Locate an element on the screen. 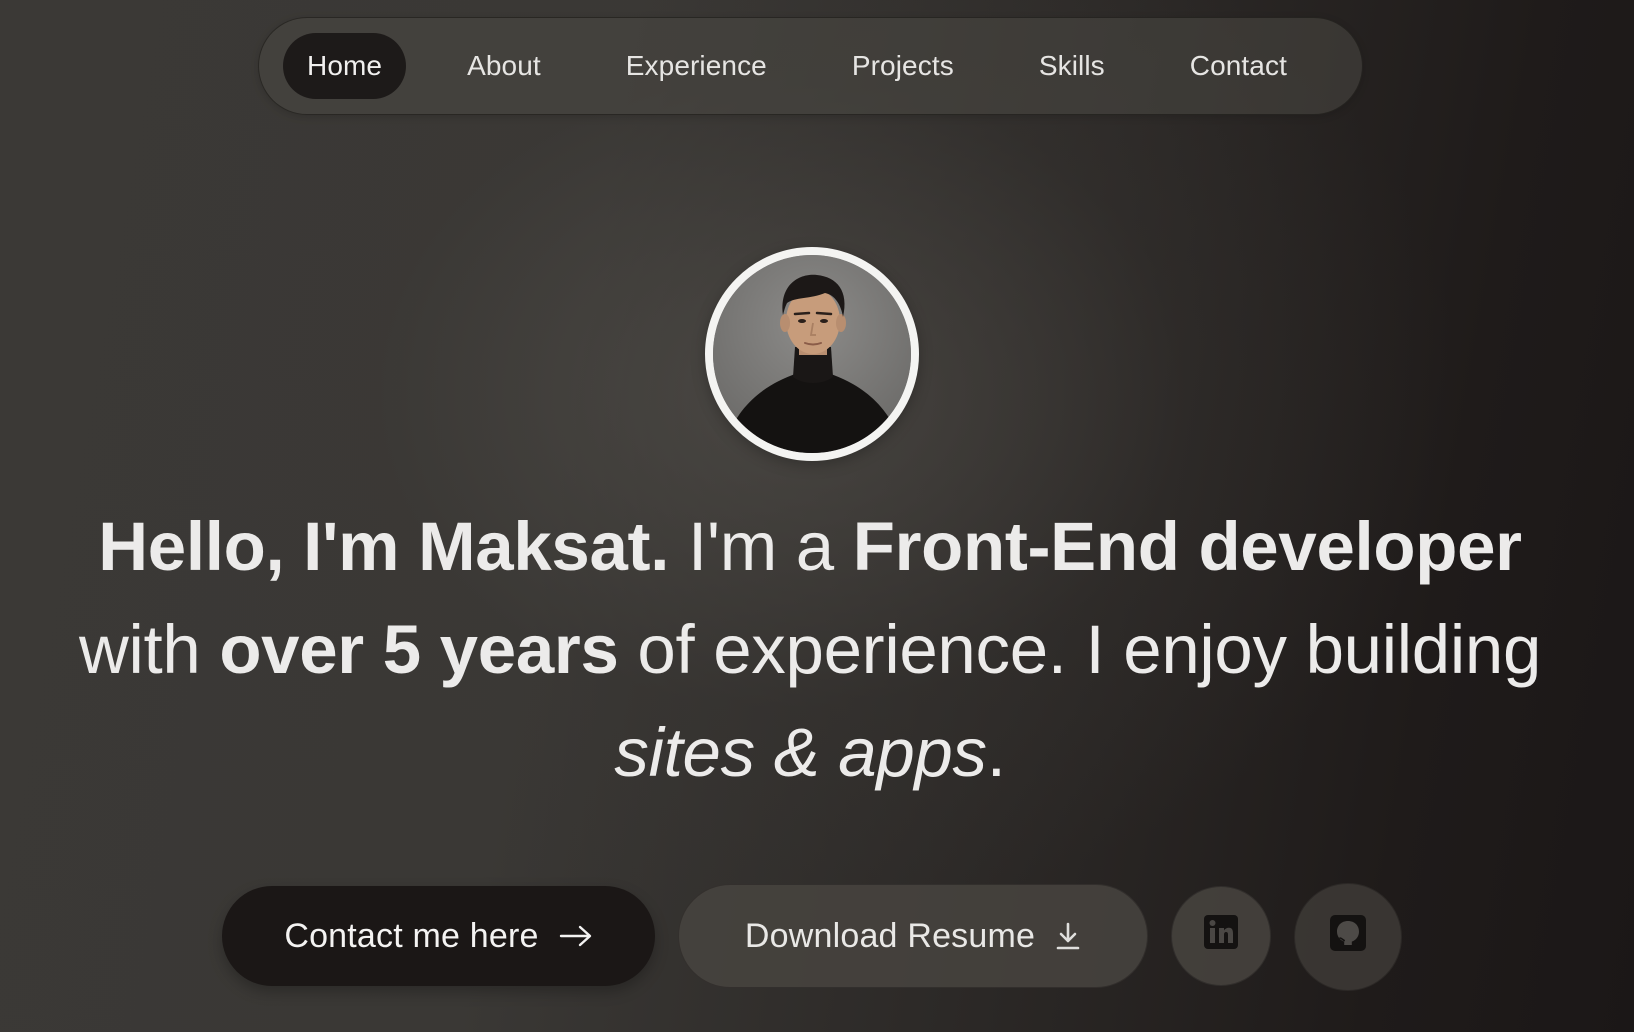  download-resume-button: Download Resume is located at coordinates (913, 936).